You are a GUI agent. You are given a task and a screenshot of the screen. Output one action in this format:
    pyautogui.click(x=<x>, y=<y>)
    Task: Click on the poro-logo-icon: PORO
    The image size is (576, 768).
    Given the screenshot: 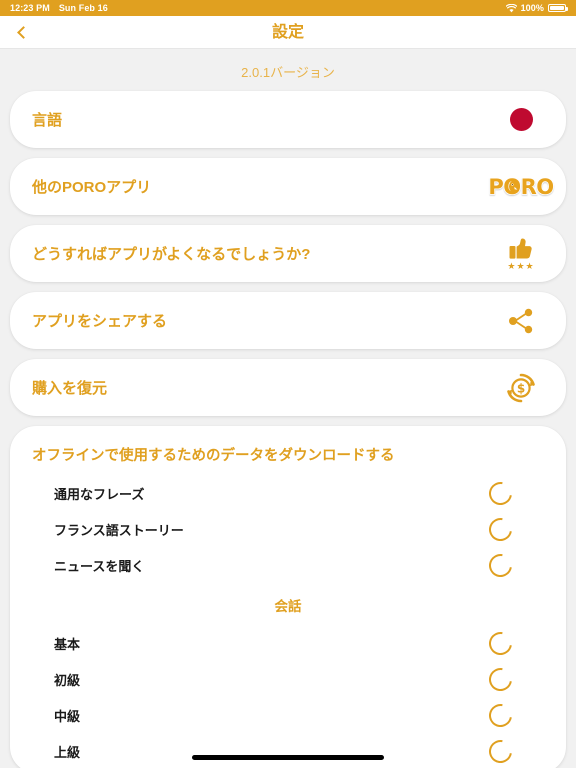 What is the action you would take?
    pyautogui.click(x=521, y=187)
    